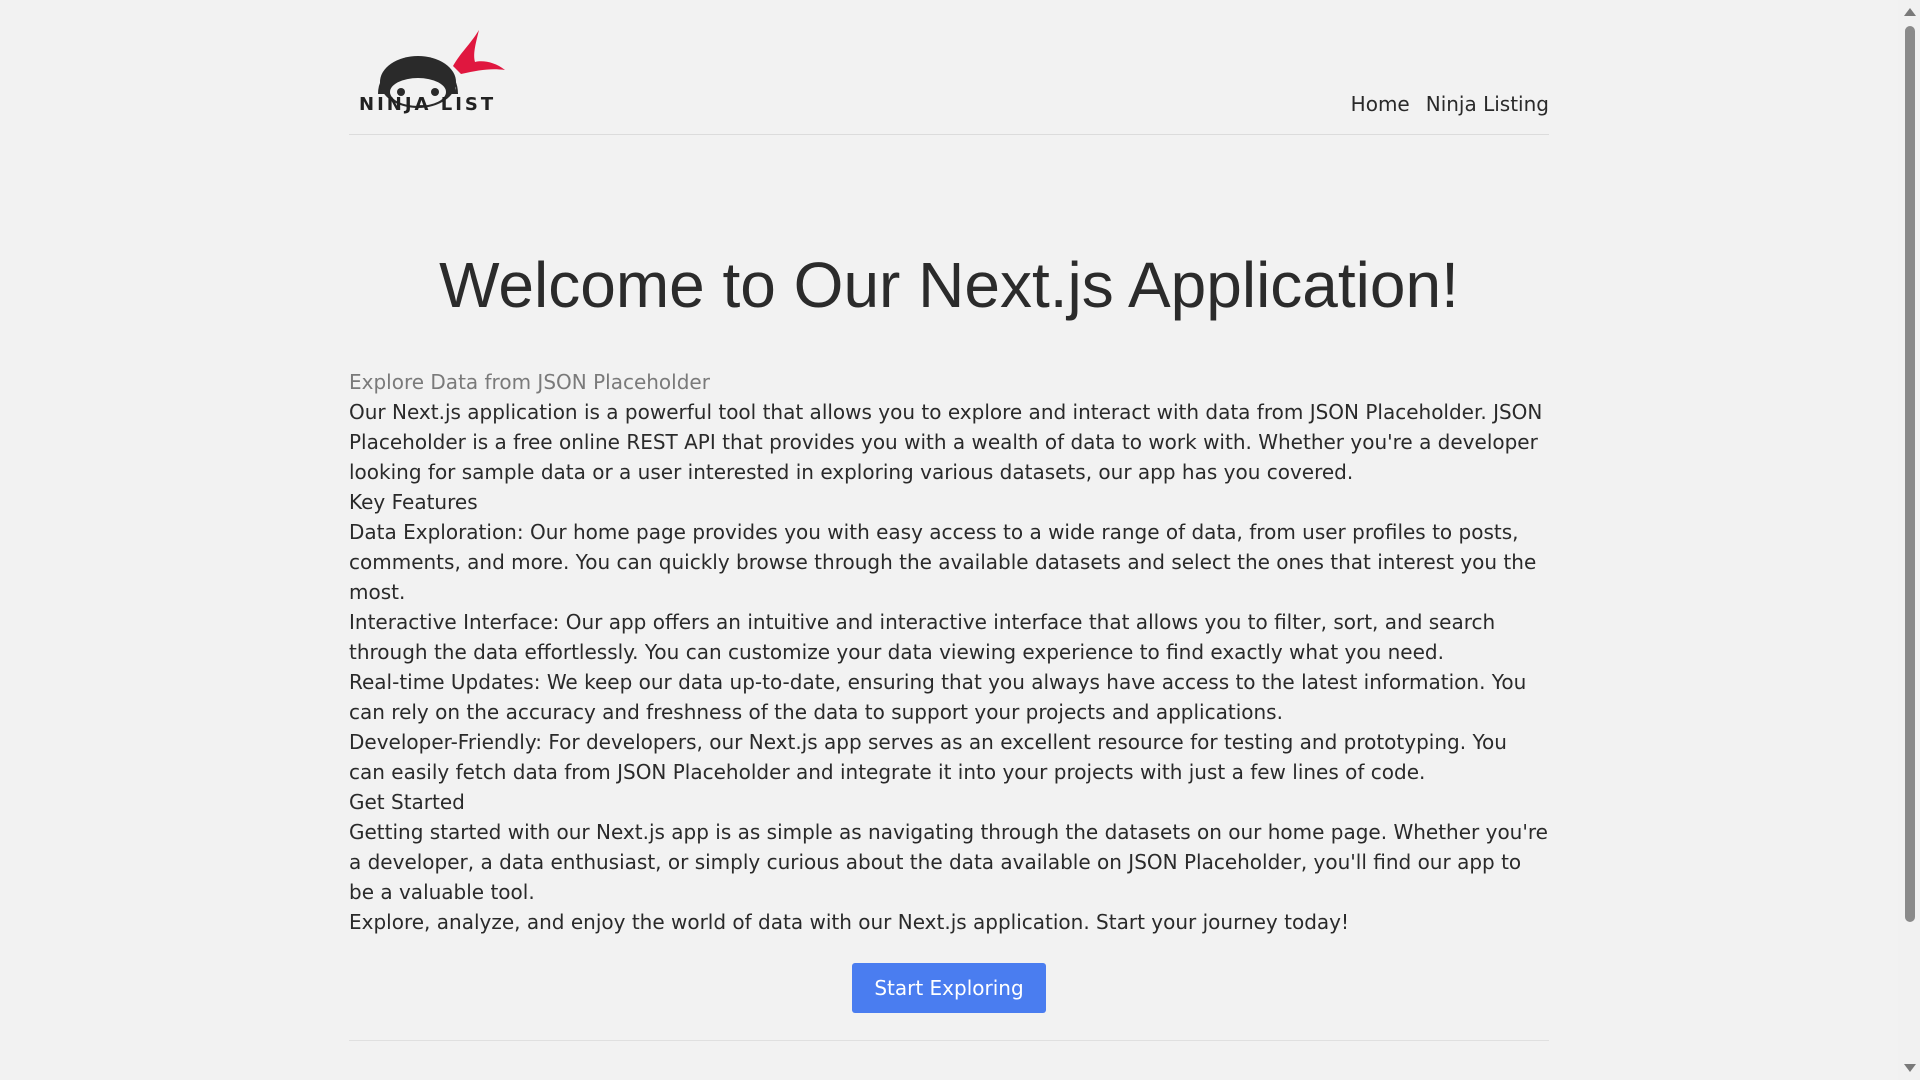 Image resolution: width=1920 pixels, height=1080 pixels. What do you see at coordinates (1910, 12) in the screenshot?
I see `scroll-up-arrow-icon` at bounding box center [1910, 12].